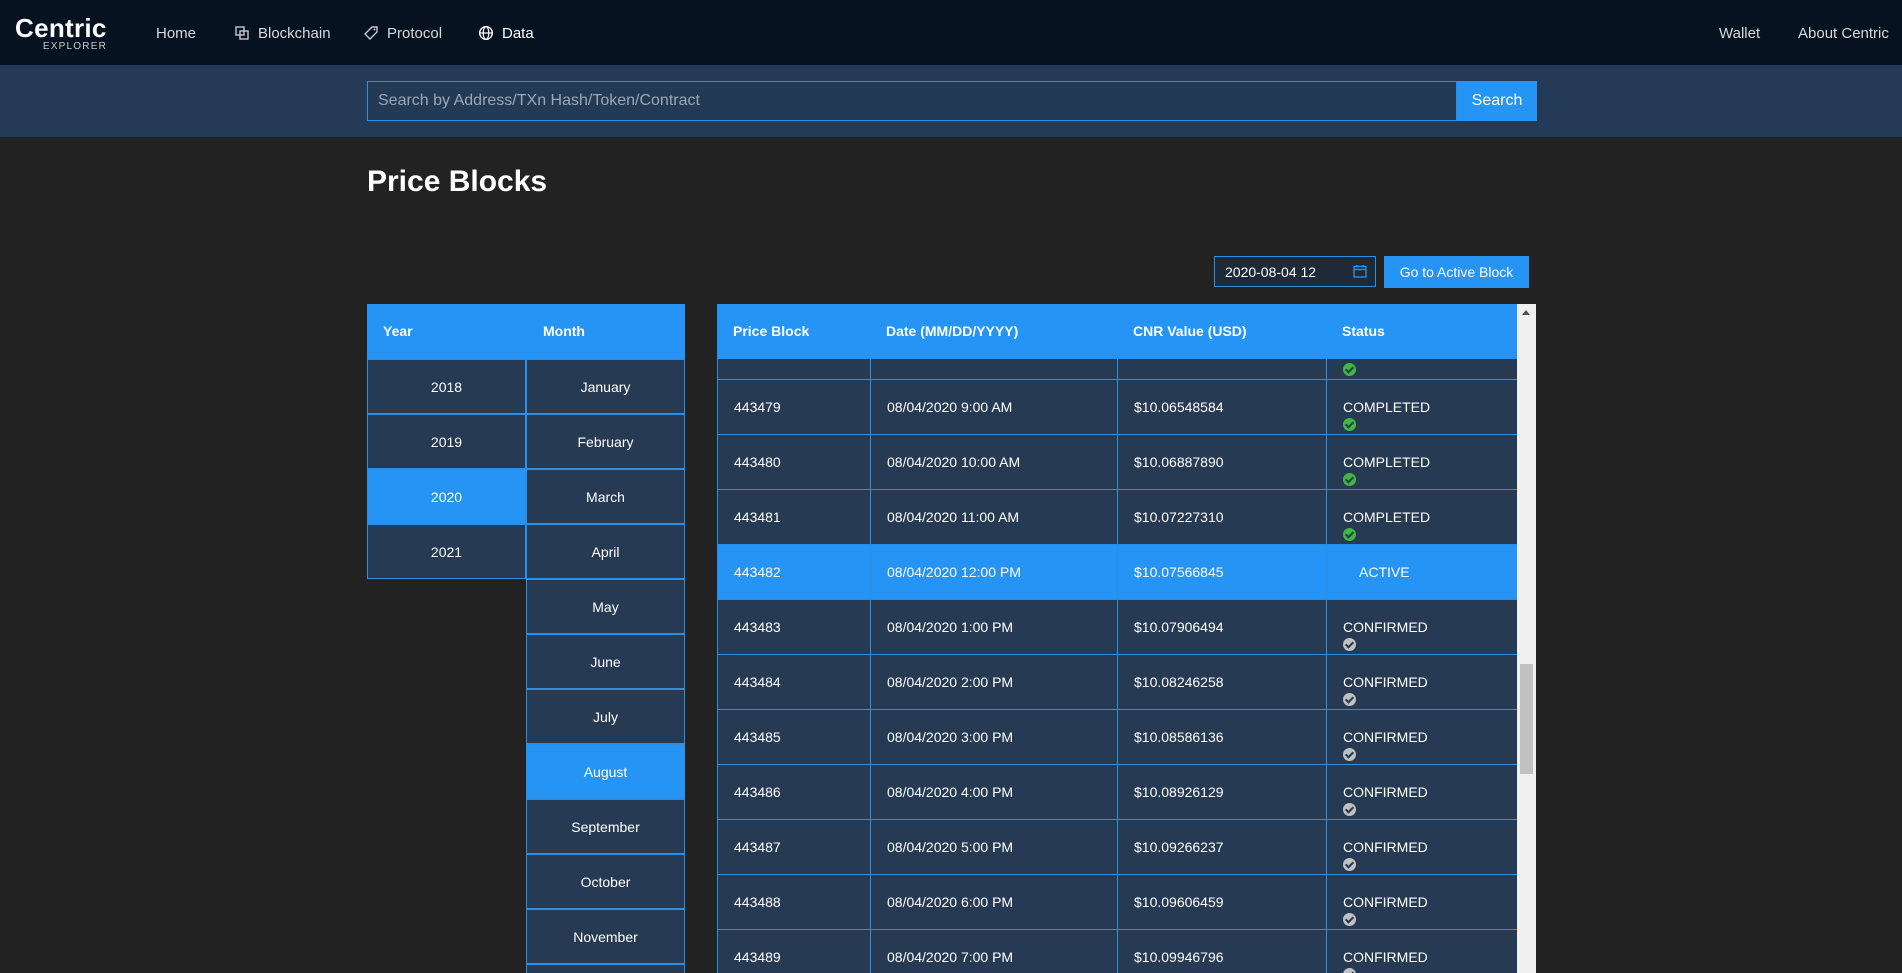  I want to click on month-item: November, so click(605, 936).